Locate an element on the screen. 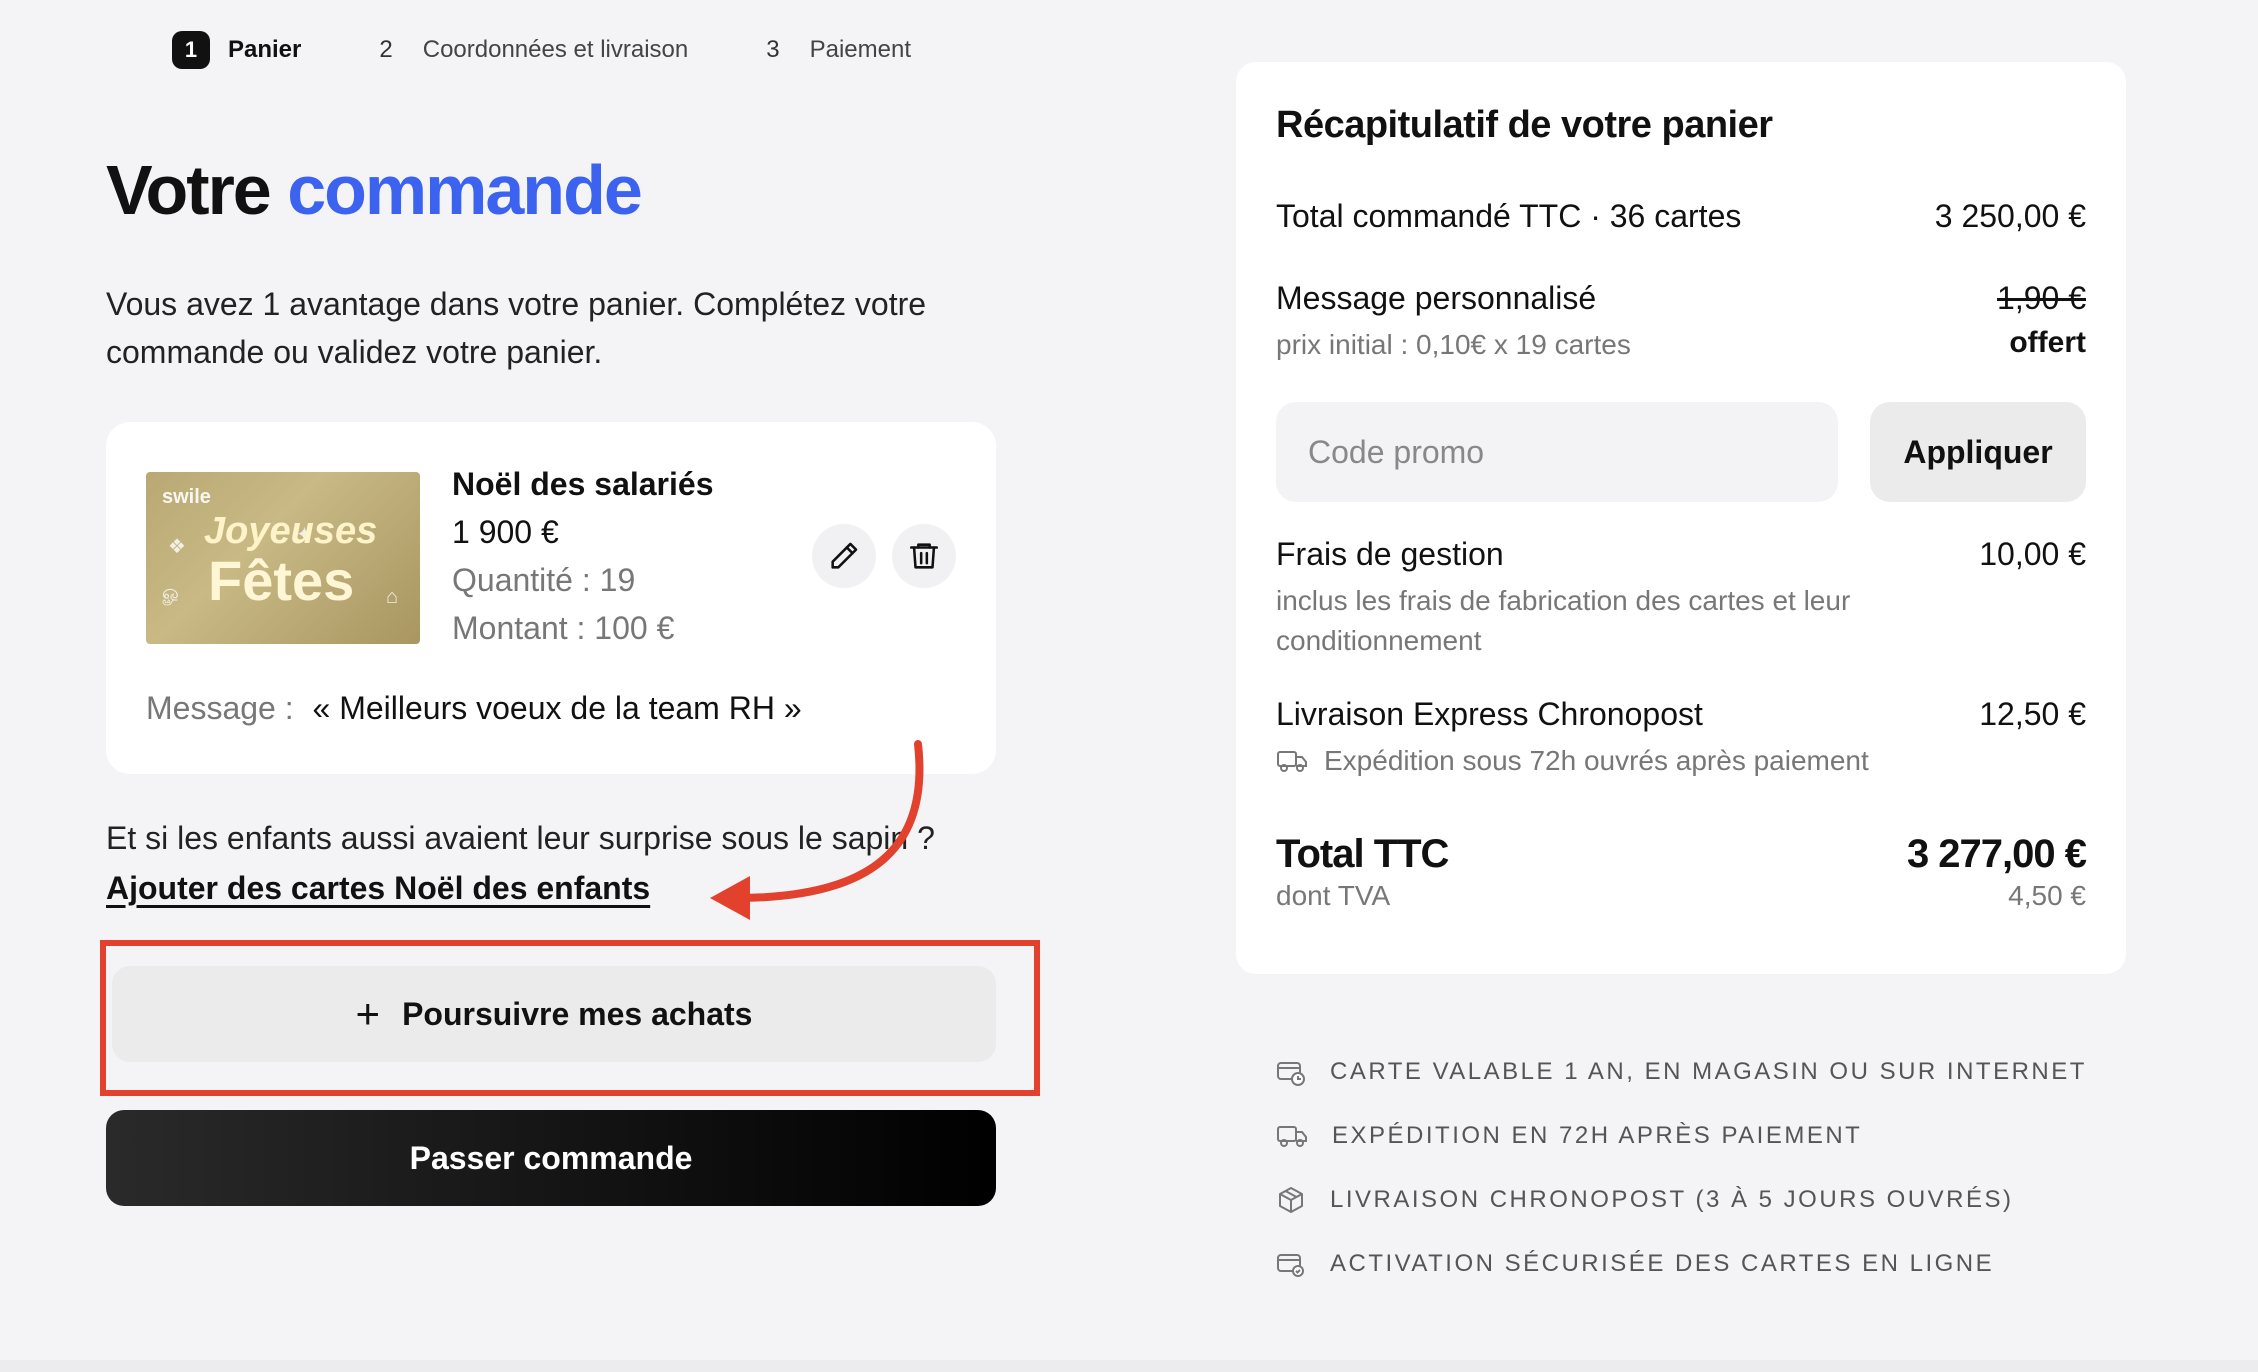  annotation-arrow is located at coordinates (817, 830).